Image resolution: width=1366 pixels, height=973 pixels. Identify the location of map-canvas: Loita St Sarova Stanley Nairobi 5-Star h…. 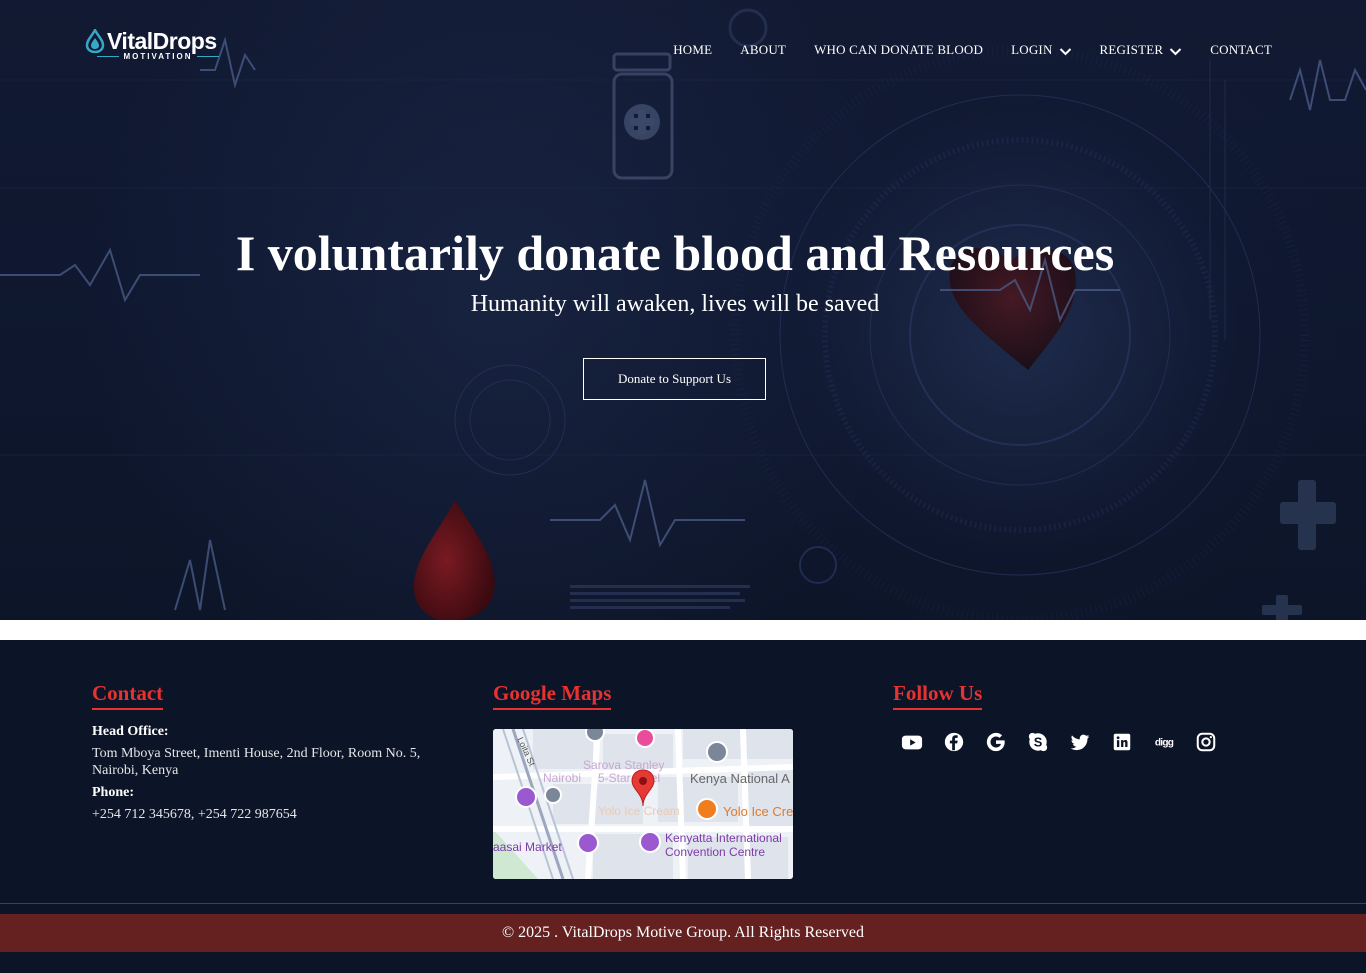
(643, 804).